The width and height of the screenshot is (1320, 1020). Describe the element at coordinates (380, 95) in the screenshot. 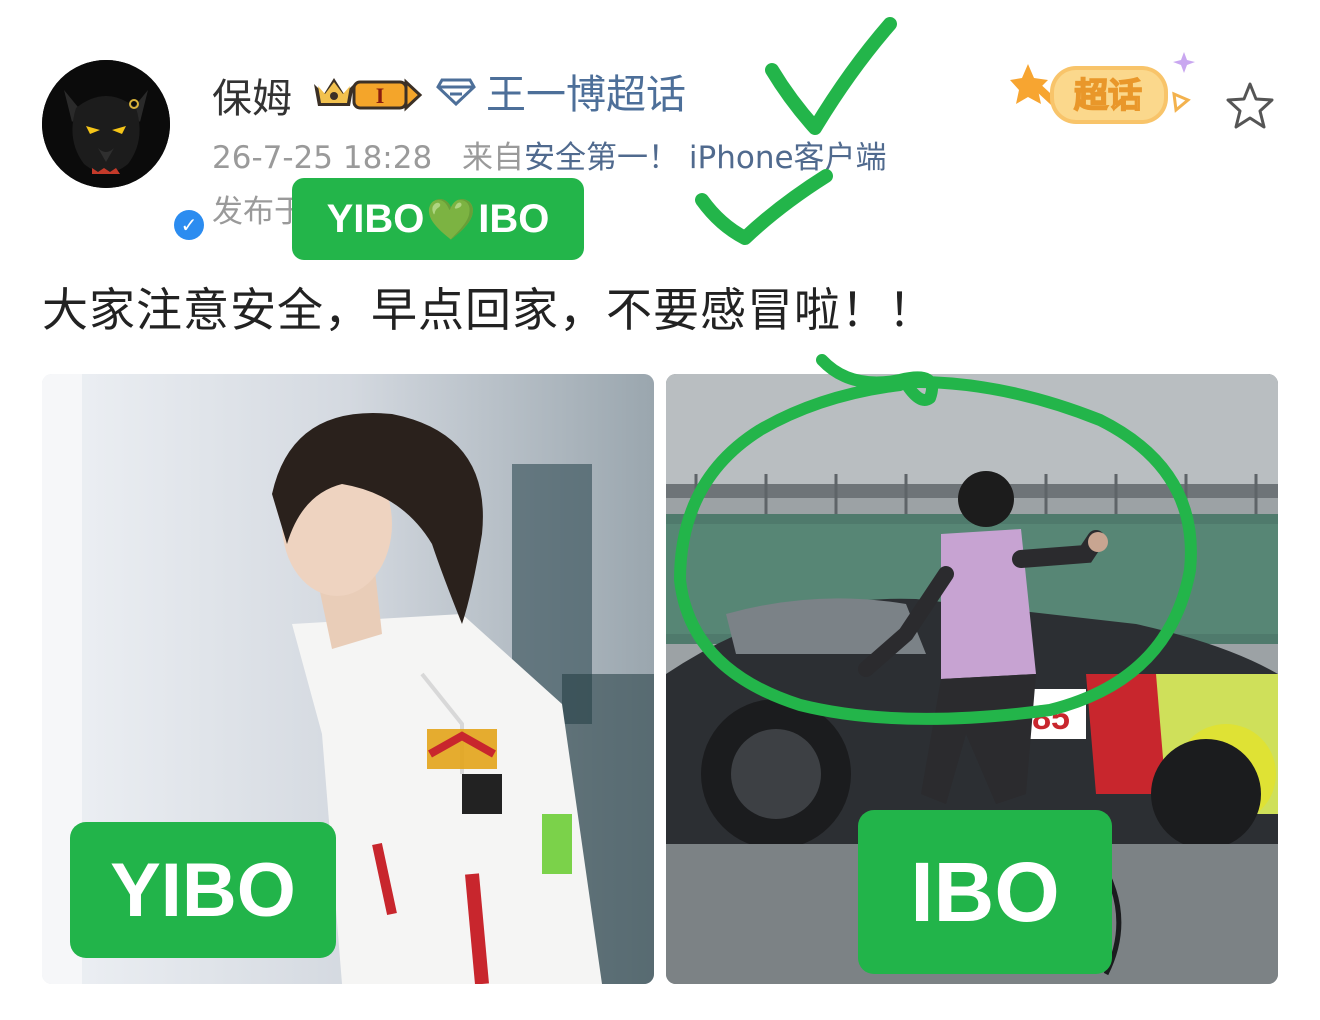

I see `level-badge-text: I` at that location.